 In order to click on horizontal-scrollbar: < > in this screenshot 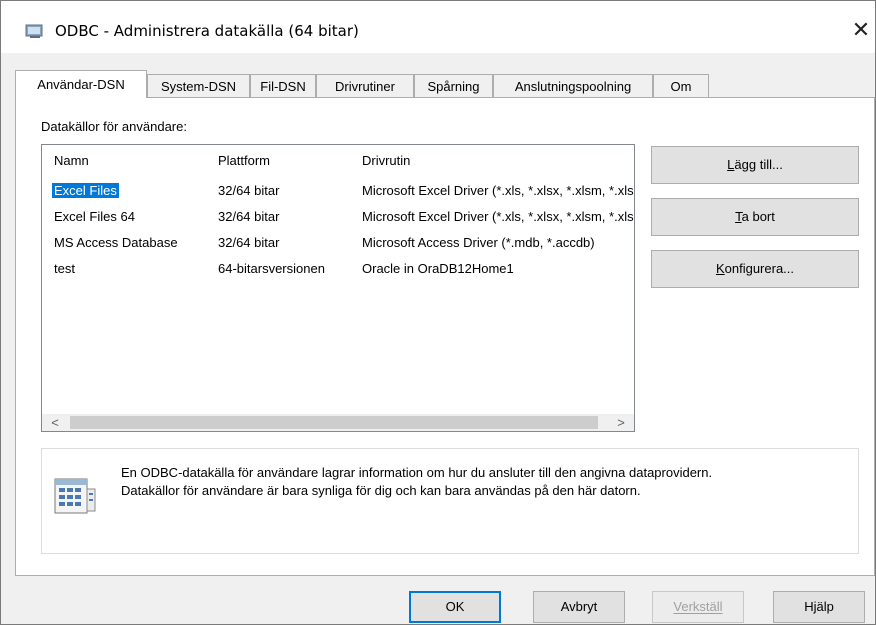, I will do `click(338, 422)`.